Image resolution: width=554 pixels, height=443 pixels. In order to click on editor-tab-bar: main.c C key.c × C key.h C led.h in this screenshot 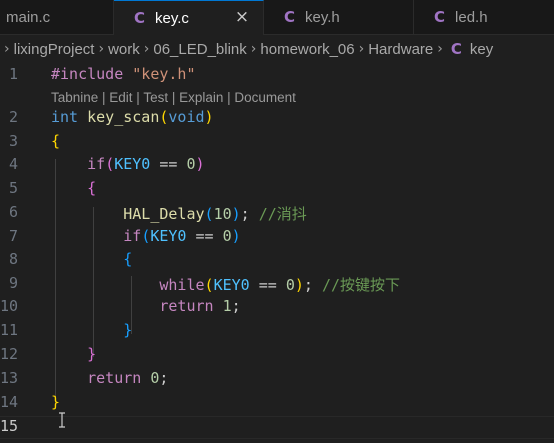, I will do `click(277, 17)`.